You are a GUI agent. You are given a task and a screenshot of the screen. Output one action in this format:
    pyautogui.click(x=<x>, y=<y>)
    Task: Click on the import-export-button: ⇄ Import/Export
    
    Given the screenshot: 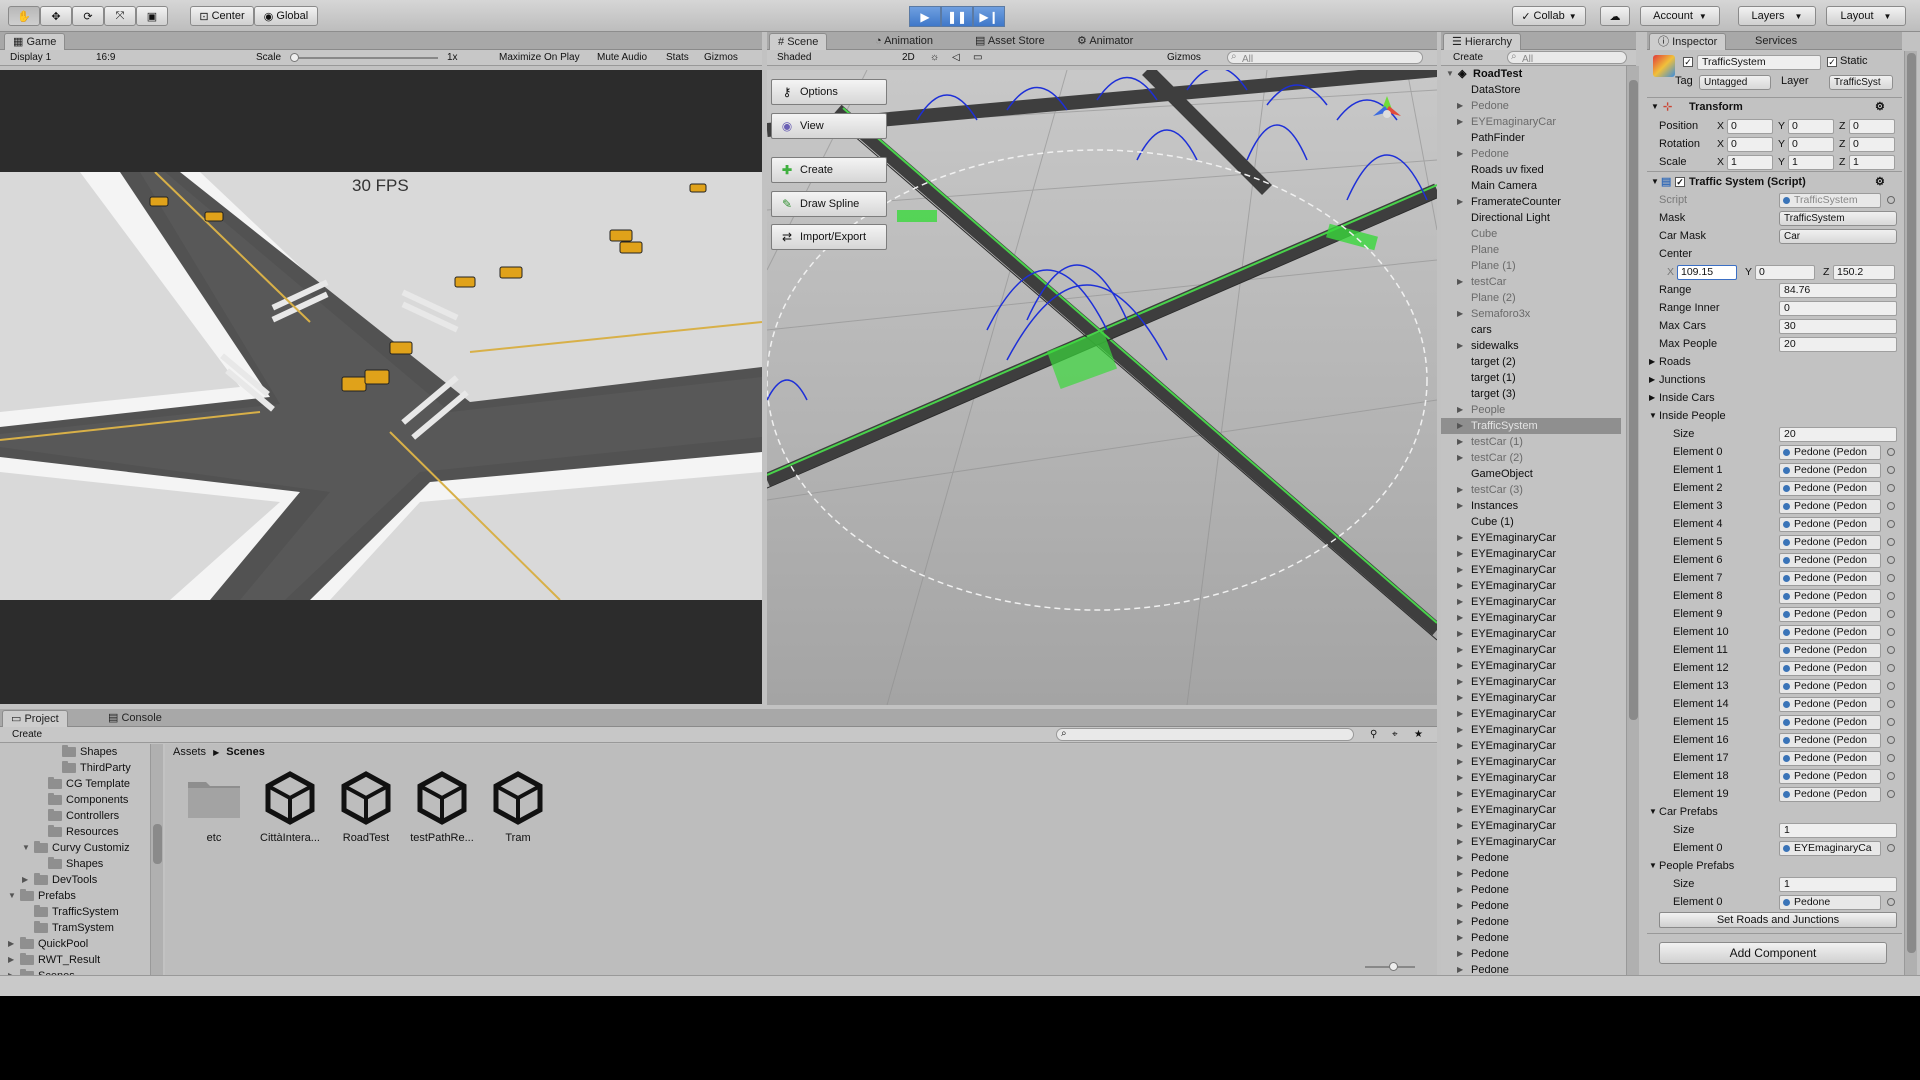 What is the action you would take?
    pyautogui.click(x=829, y=237)
    